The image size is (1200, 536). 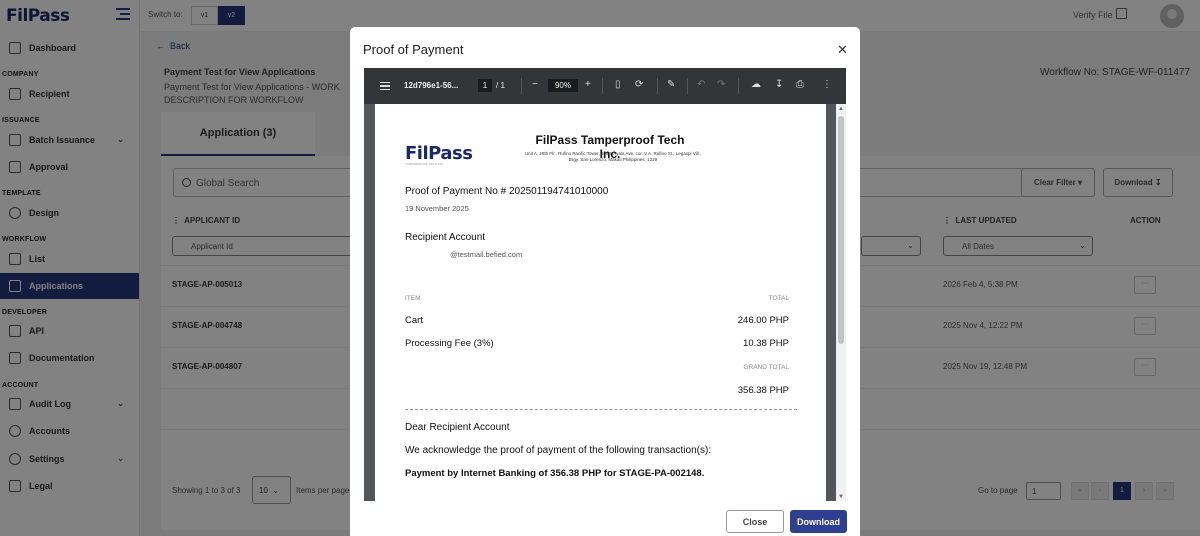 I want to click on zoom-in-icon: +, so click(x=588, y=84).